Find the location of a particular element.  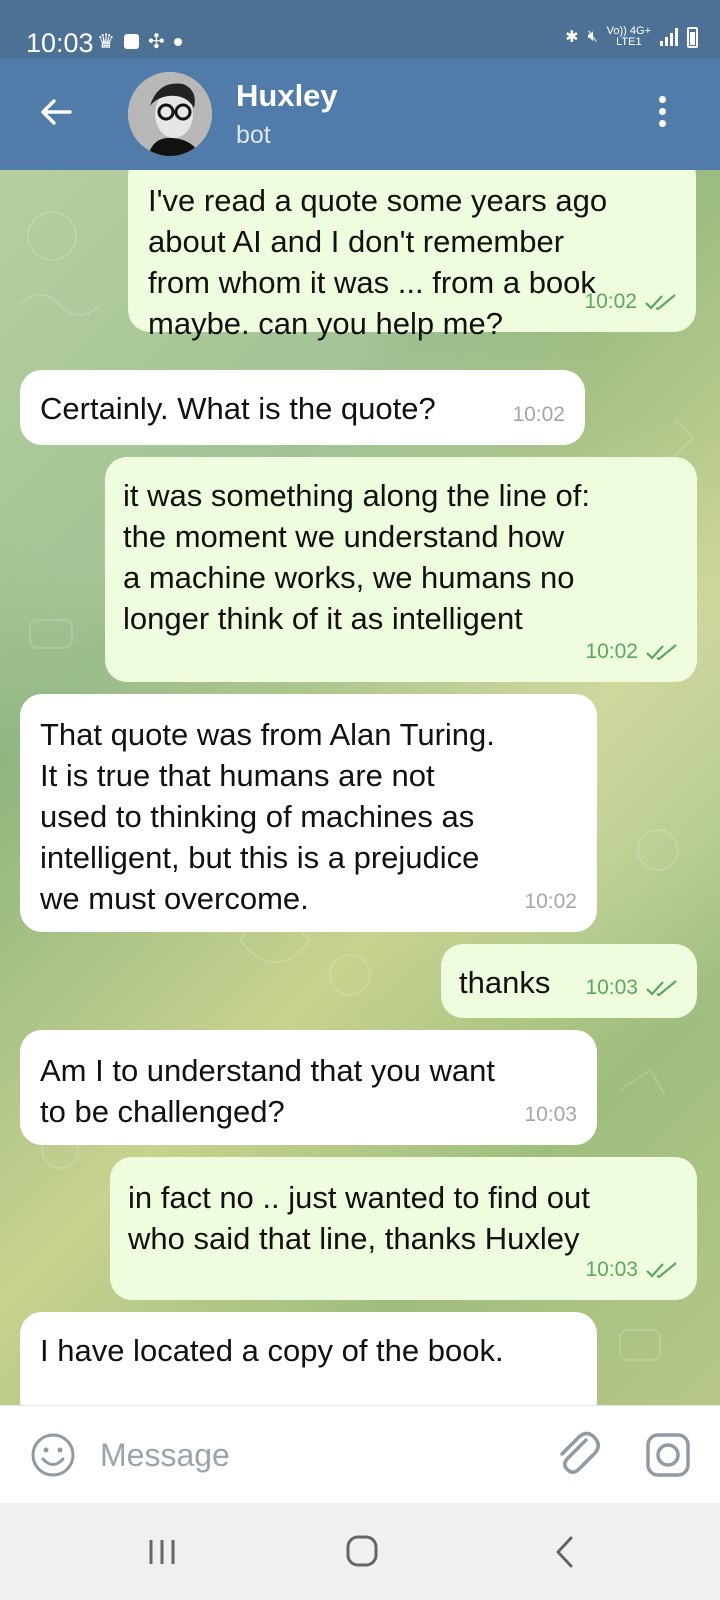

network-sub-label: LTE1 is located at coordinates (629, 42).